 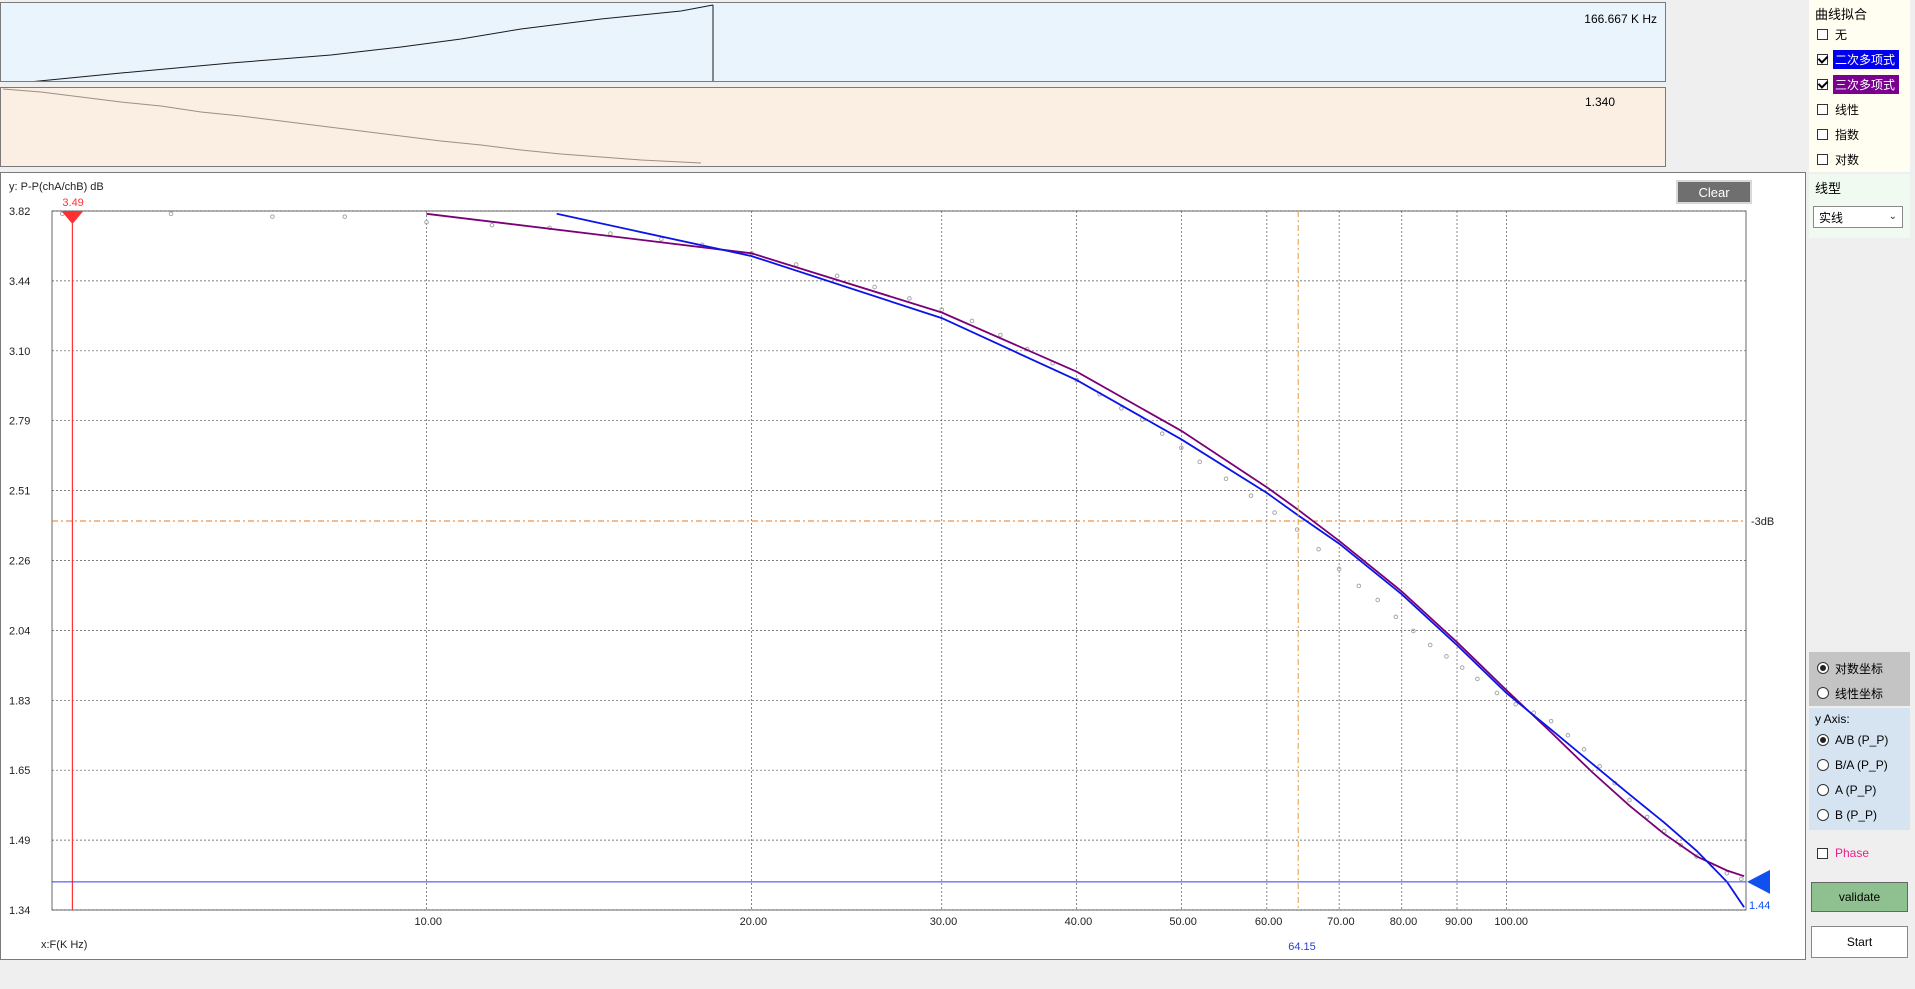 I want to click on x-tick-label: 40.00, so click(x=1079, y=922).